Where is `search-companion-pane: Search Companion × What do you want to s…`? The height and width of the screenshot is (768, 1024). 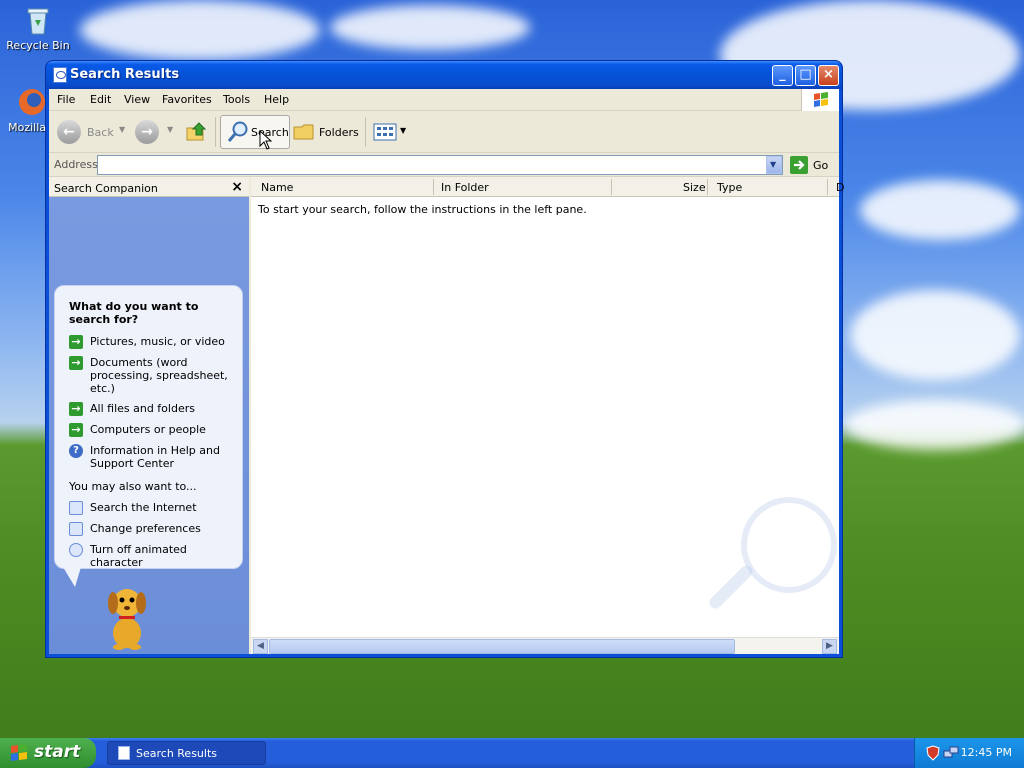 search-companion-pane: Search Companion × What do you want to s… is located at coordinates (149, 415).